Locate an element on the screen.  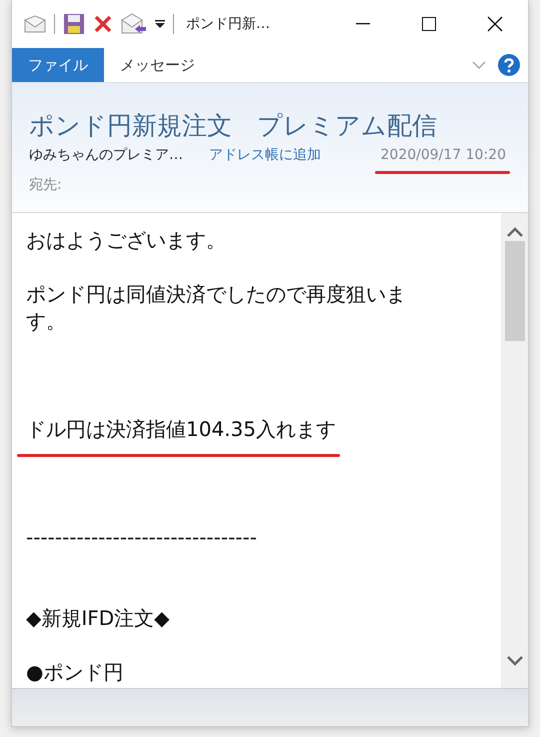
message-text: ドル円は決済指値104.35入れます is located at coordinates (181, 429).